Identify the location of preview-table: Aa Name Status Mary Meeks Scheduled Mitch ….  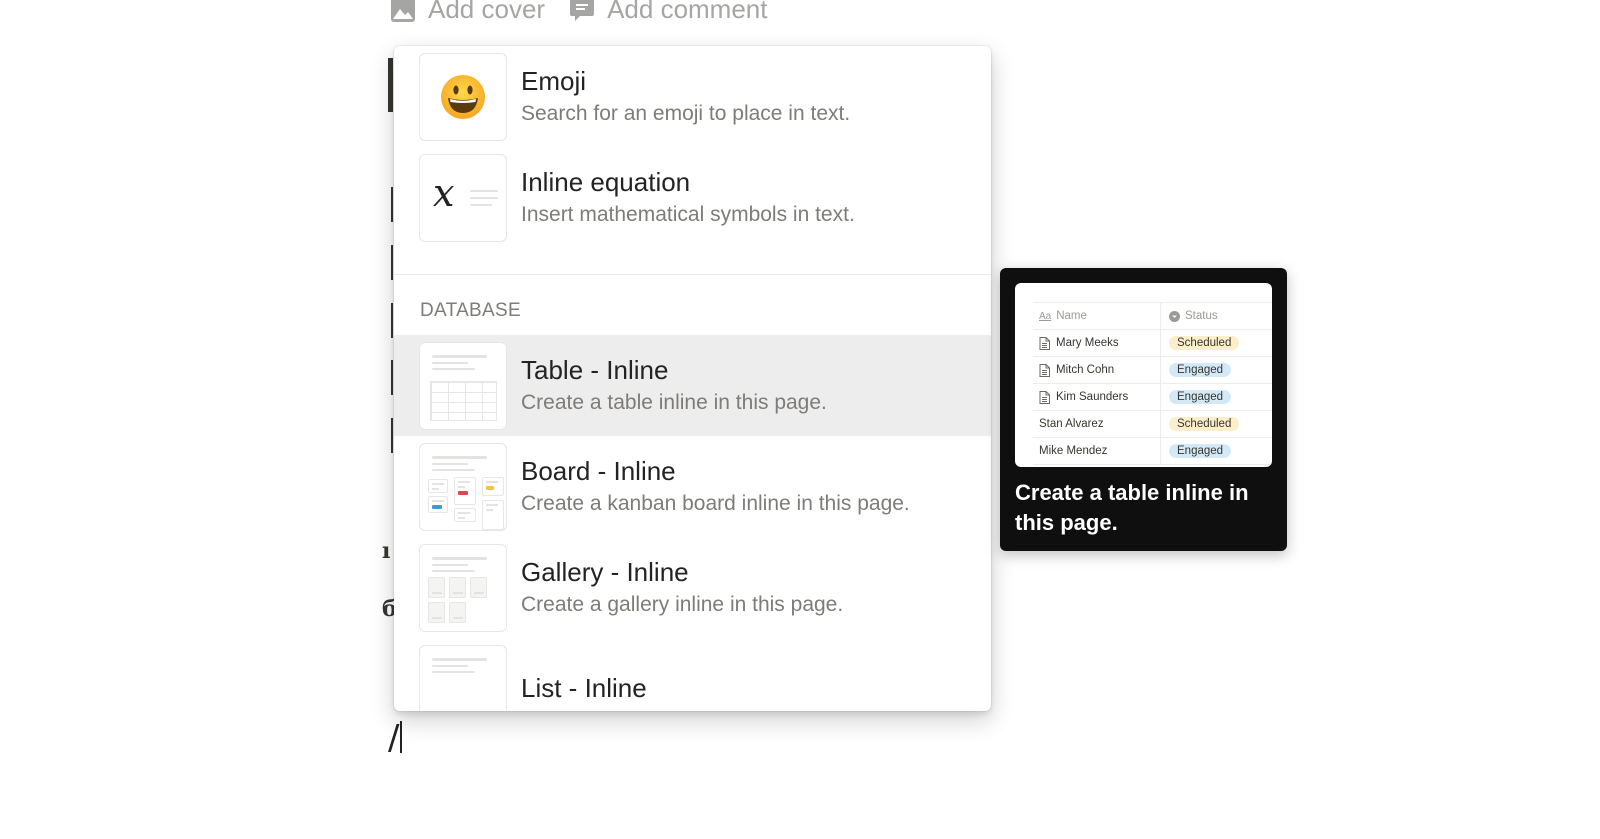
(1152, 383).